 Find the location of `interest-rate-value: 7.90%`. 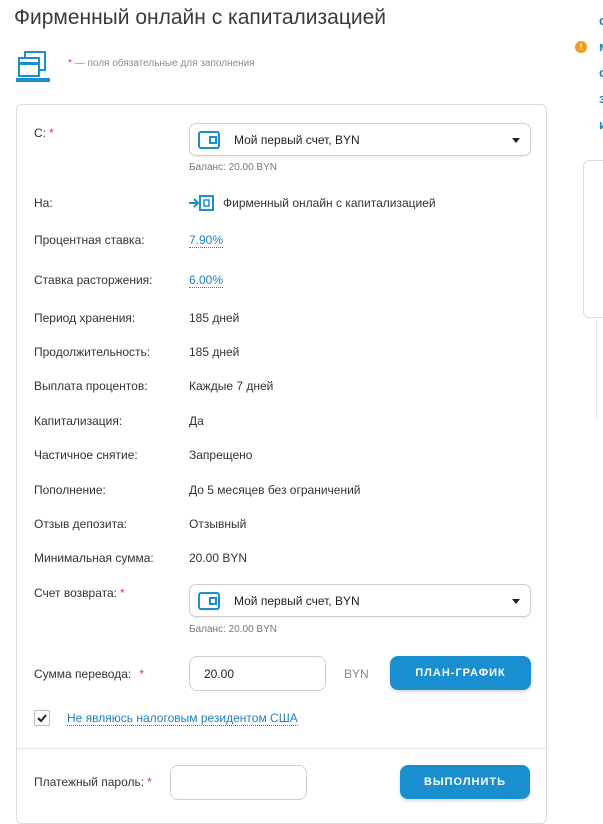

interest-rate-value: 7.90% is located at coordinates (206, 240).